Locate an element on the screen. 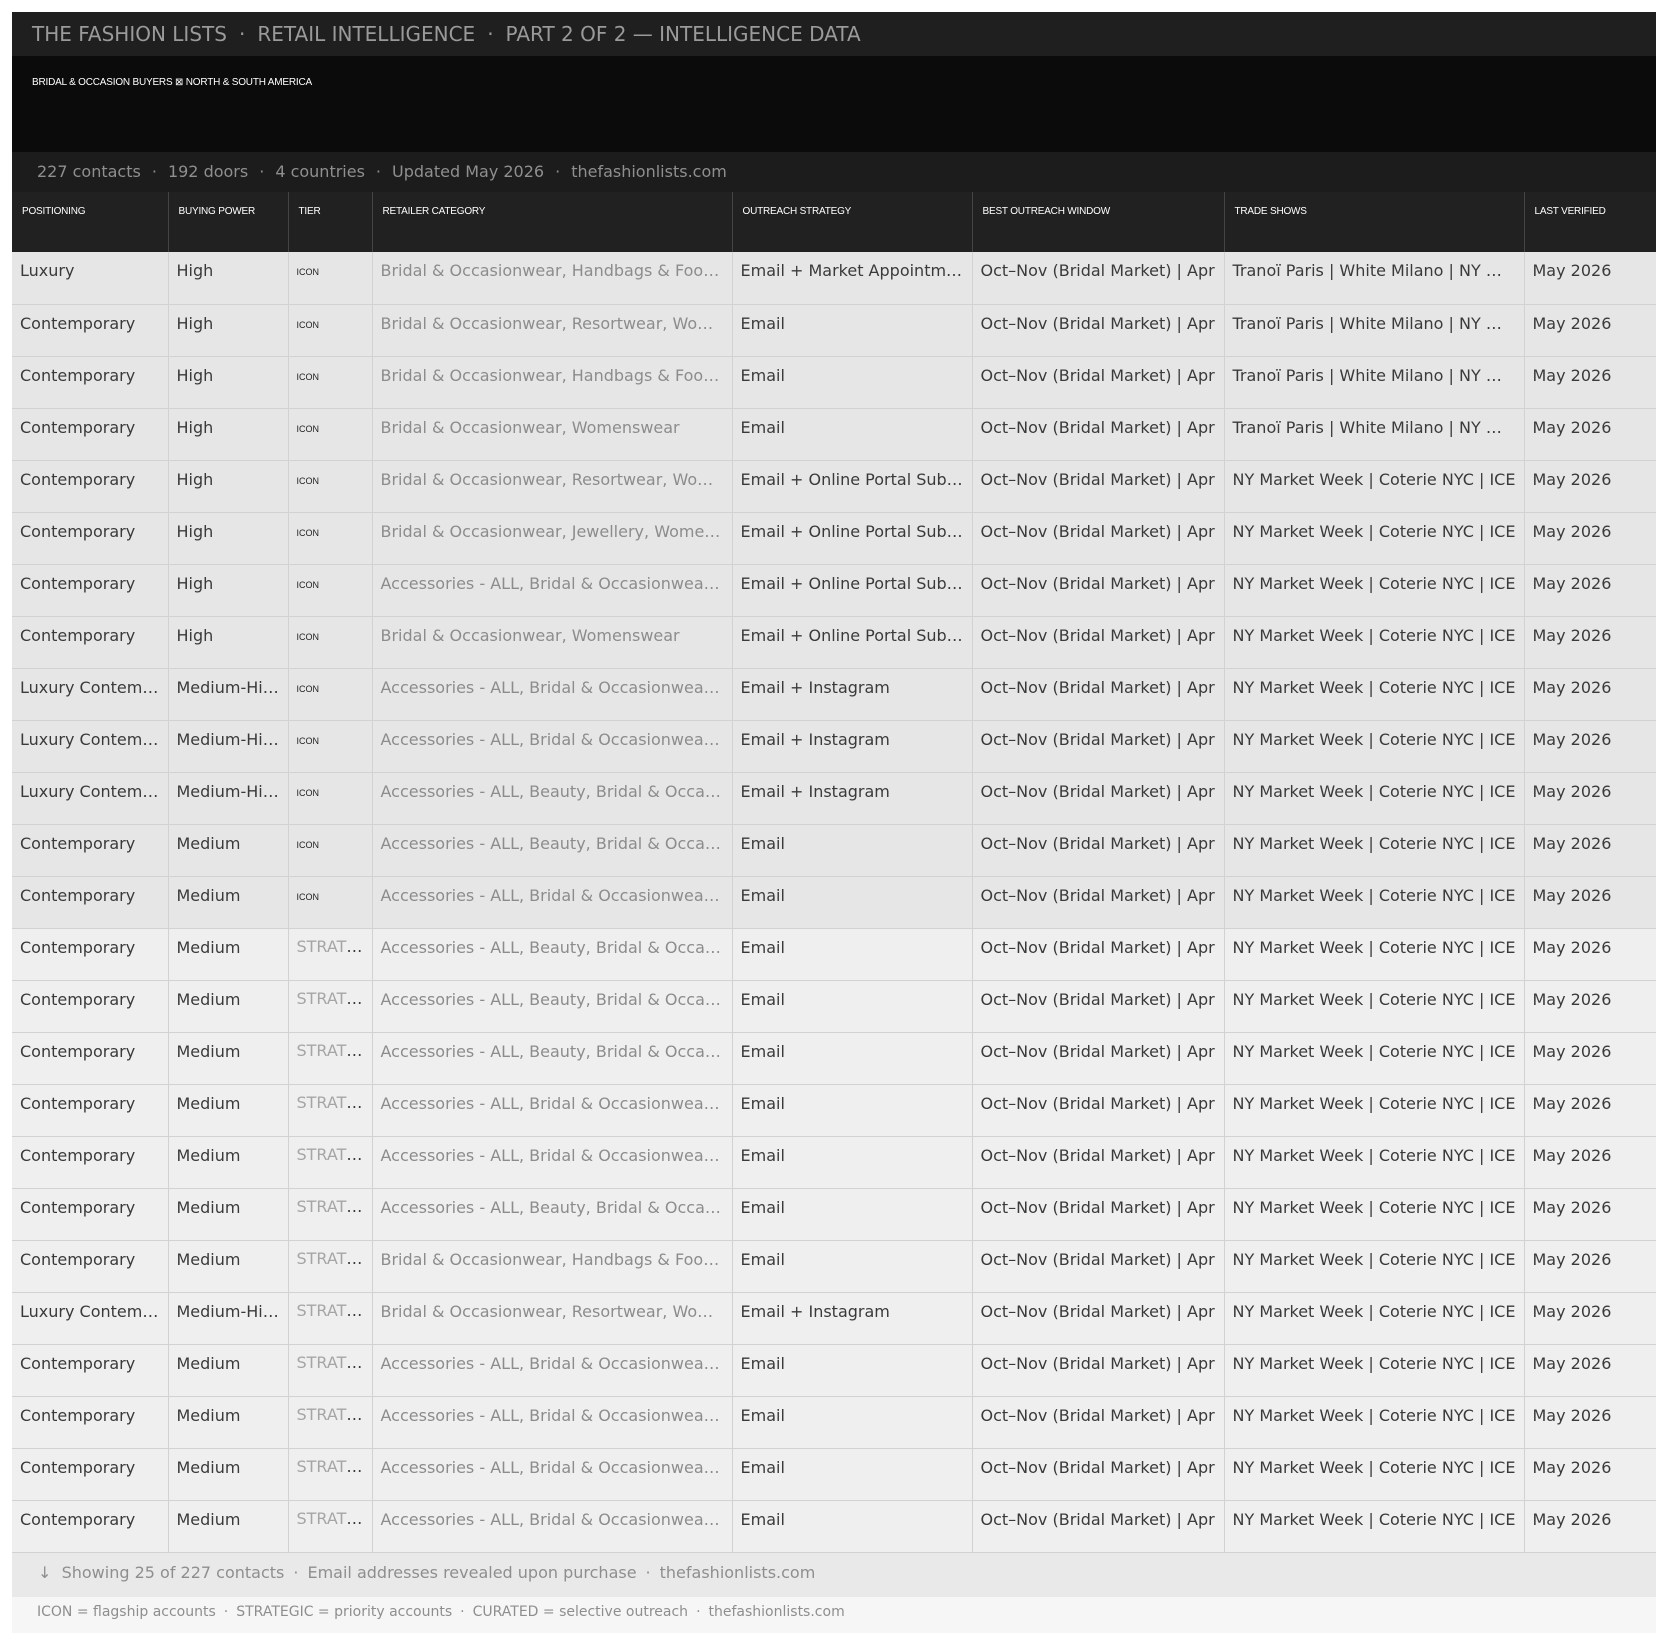  col-outreach-strategy: OUTREACH STRATEGY is located at coordinates (852, 222).